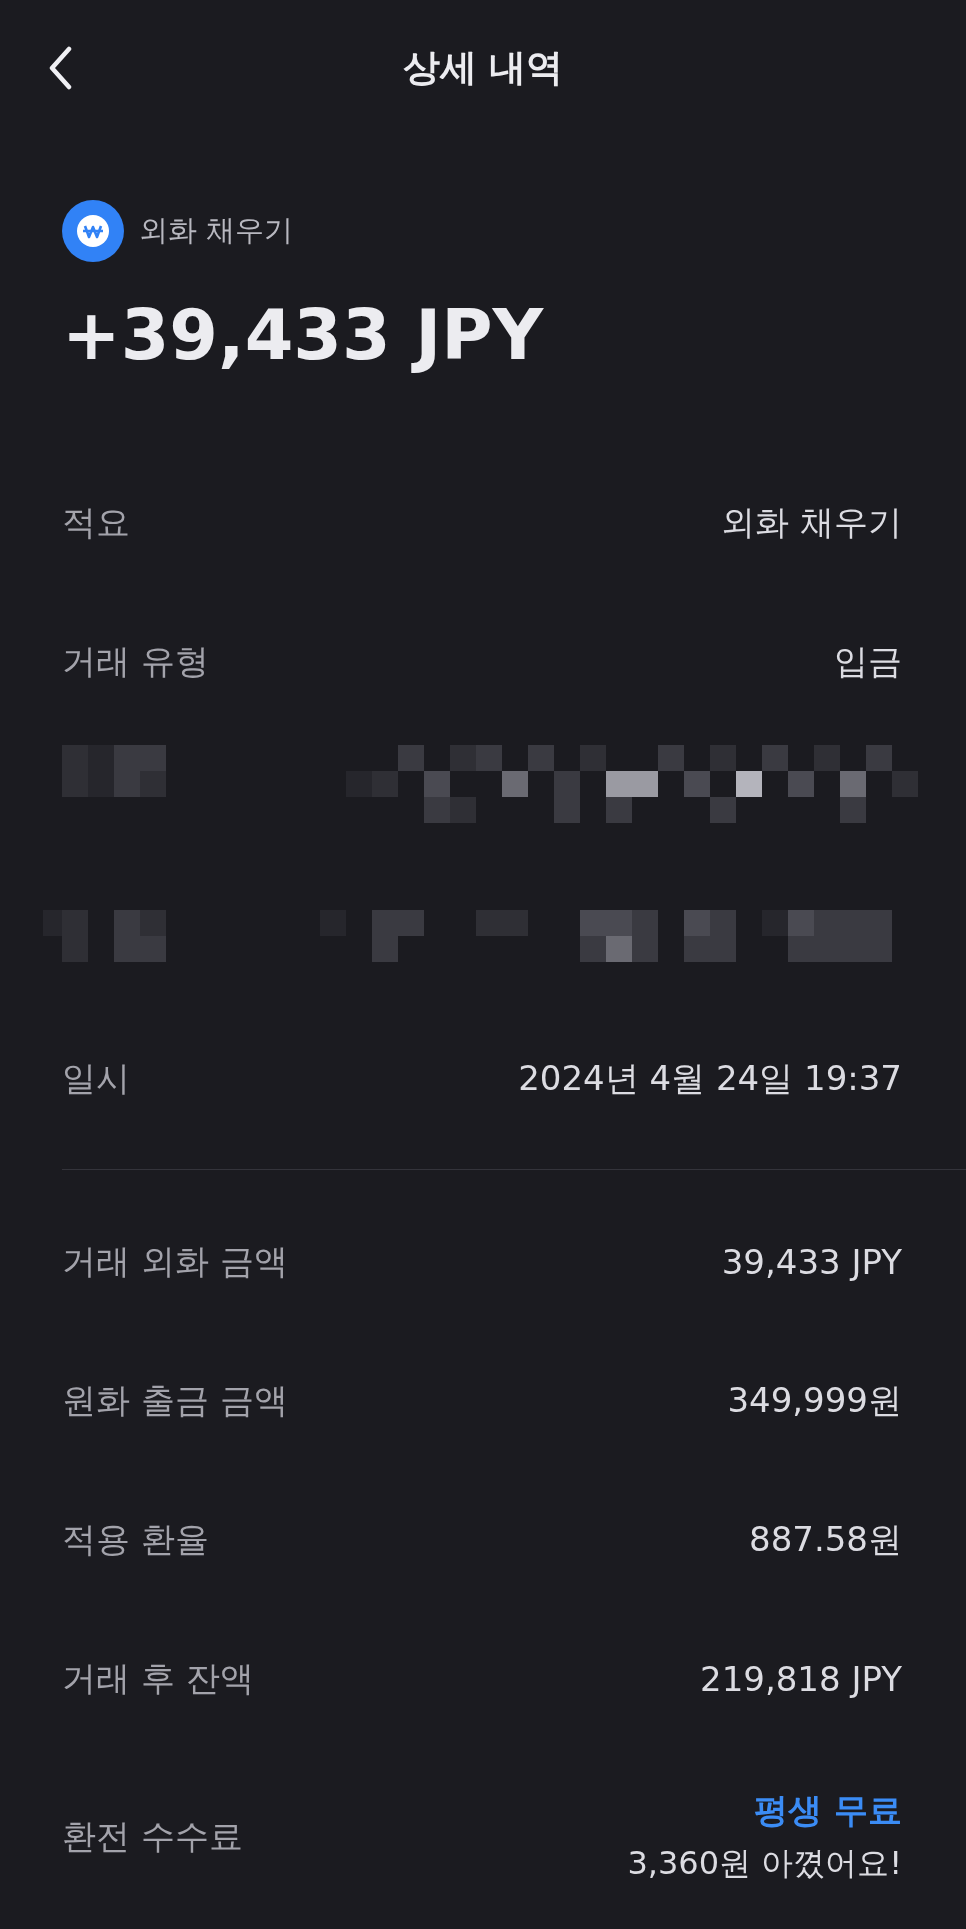 The height and width of the screenshot is (1929, 966). I want to click on row-label: 원화 출금 금액, so click(175, 1400).